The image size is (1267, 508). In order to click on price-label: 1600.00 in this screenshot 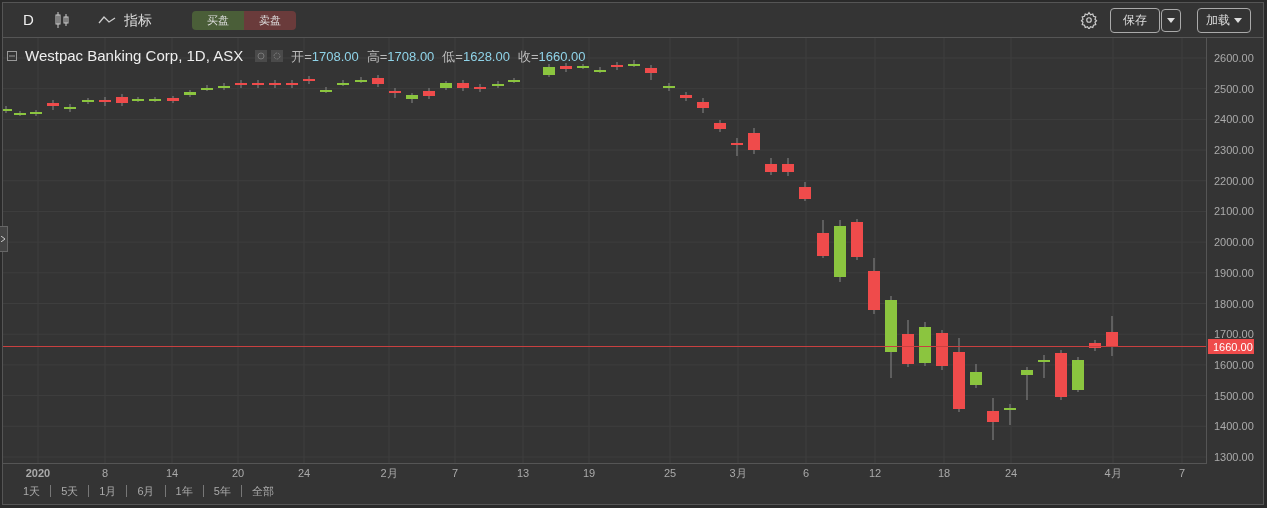, I will do `click(1234, 364)`.